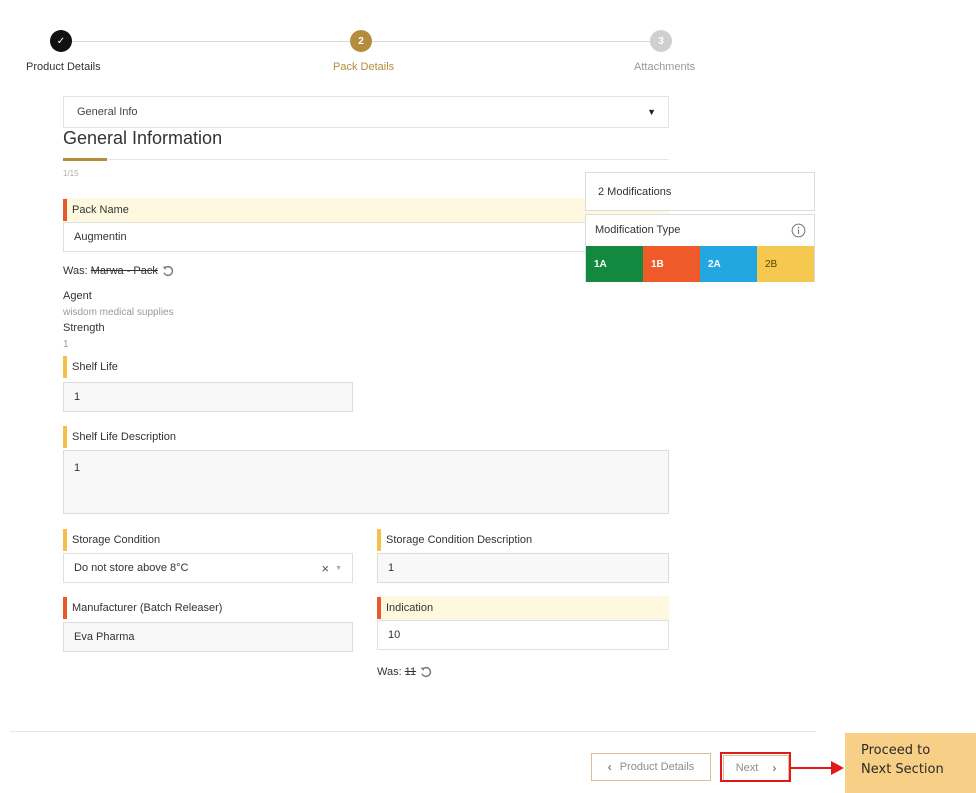 This screenshot has height=793, width=976. I want to click on shelf-life-description-textarea: 1, so click(366, 482).